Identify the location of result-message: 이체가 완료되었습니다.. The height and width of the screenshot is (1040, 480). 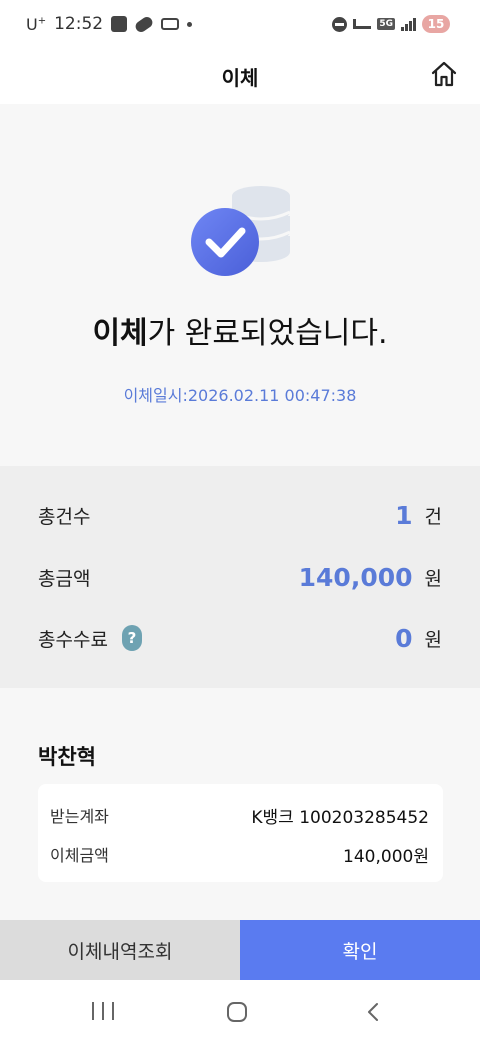
(240, 333).